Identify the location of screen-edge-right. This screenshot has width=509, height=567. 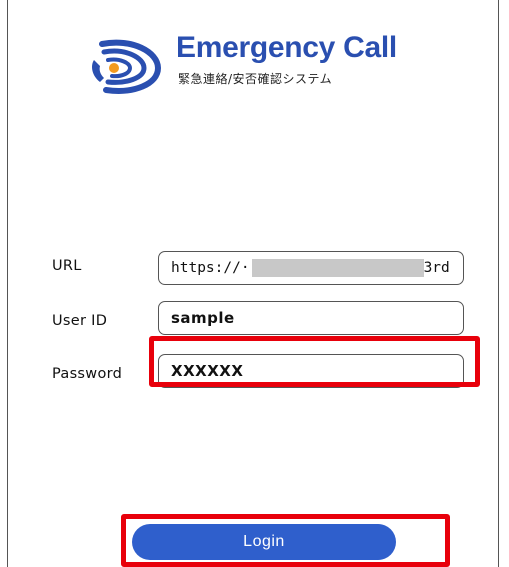
(498, 283).